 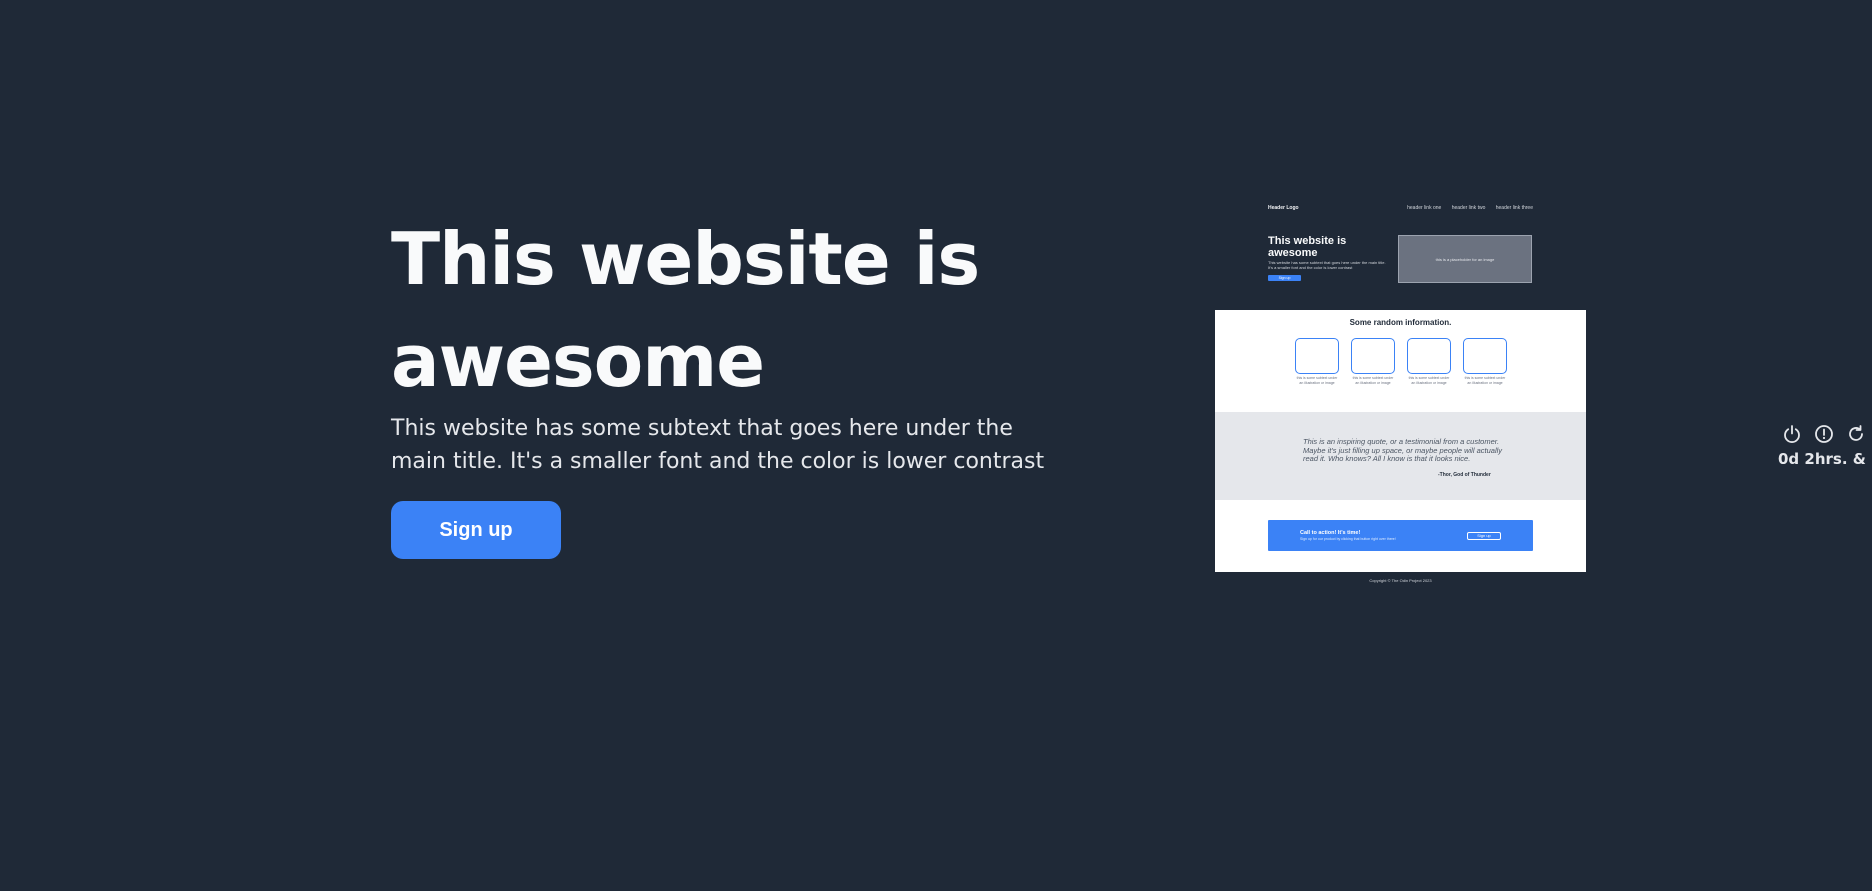 I want to click on preview-hero-button: Sign up, so click(x=1284, y=278).